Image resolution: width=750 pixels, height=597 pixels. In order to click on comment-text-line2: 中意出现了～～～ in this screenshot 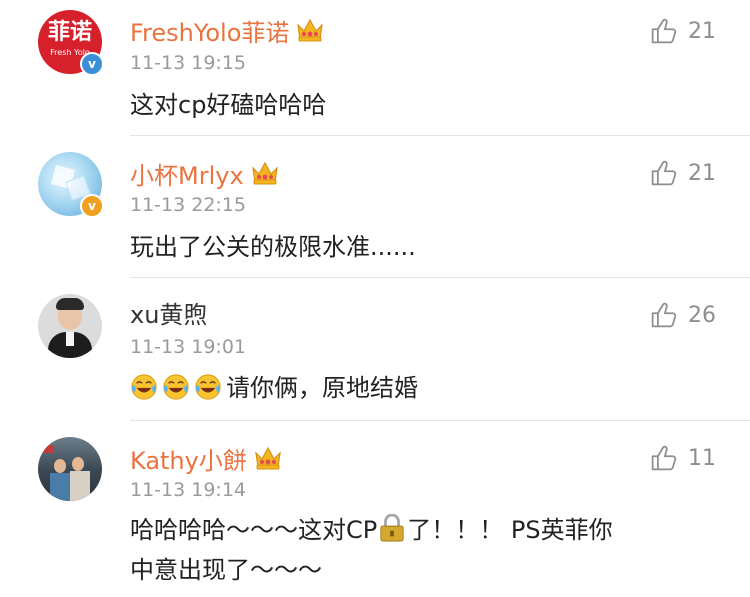, I will do `click(226, 570)`.